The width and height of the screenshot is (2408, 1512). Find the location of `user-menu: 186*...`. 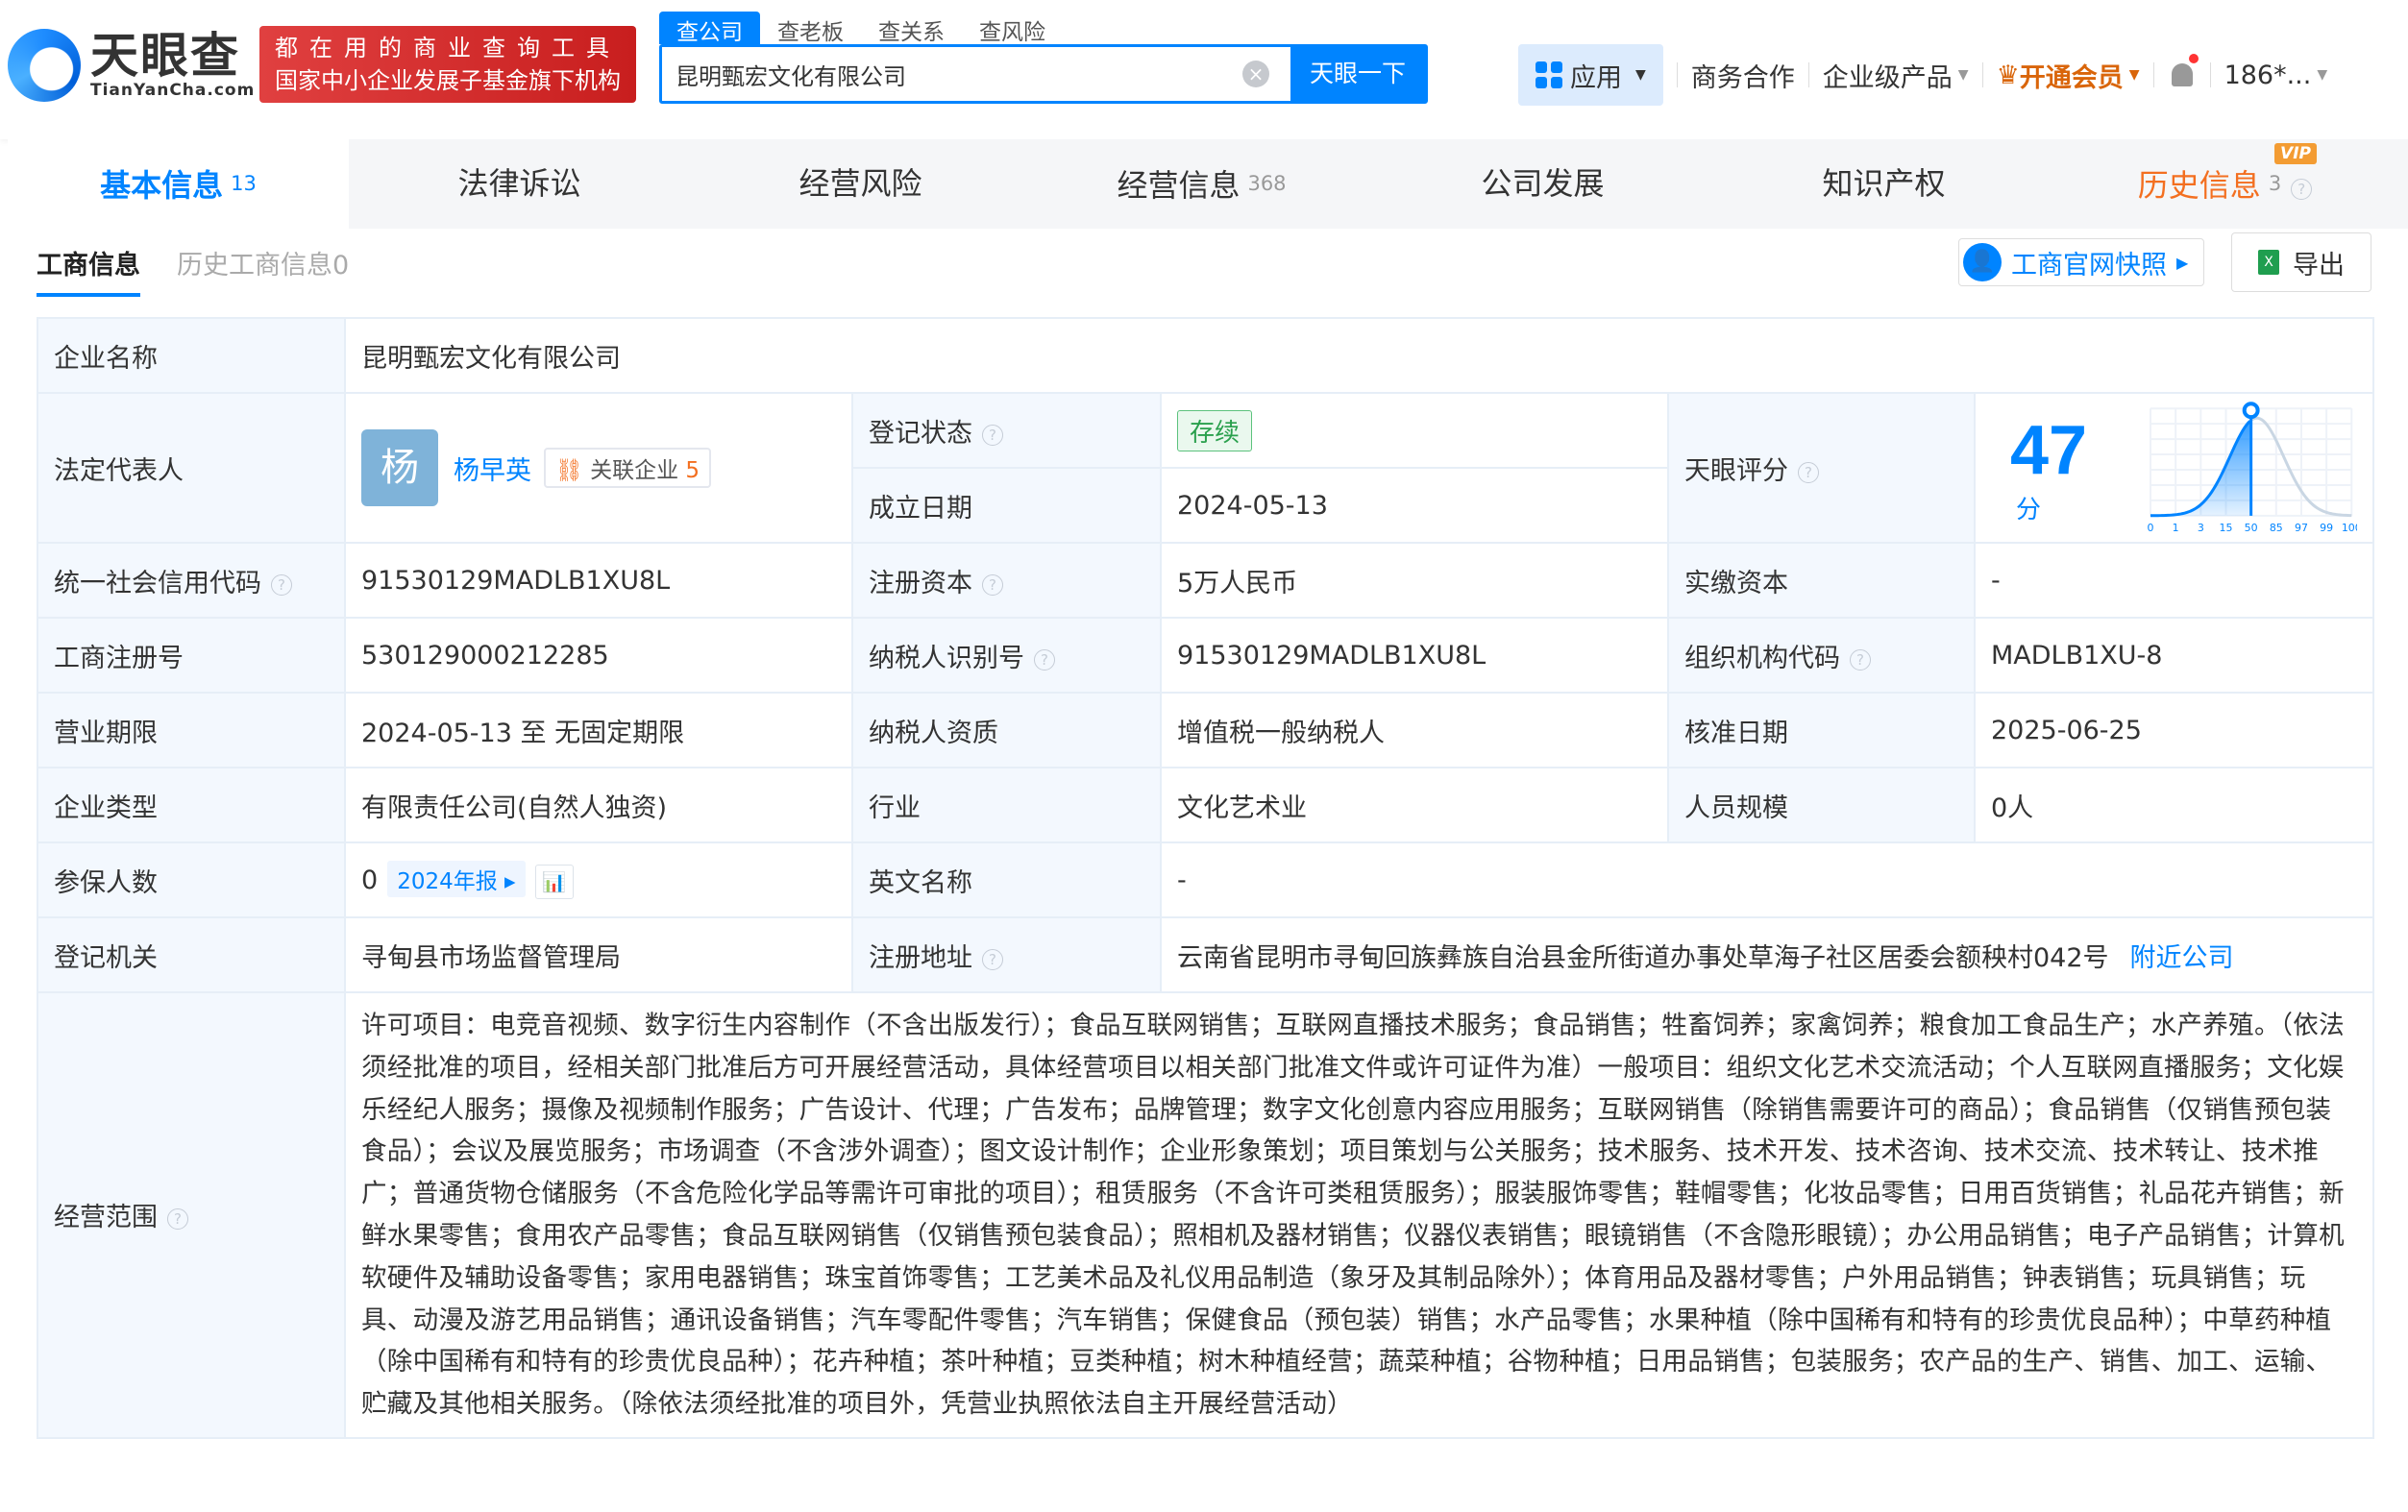

user-menu: 186*... is located at coordinates (2268, 75).